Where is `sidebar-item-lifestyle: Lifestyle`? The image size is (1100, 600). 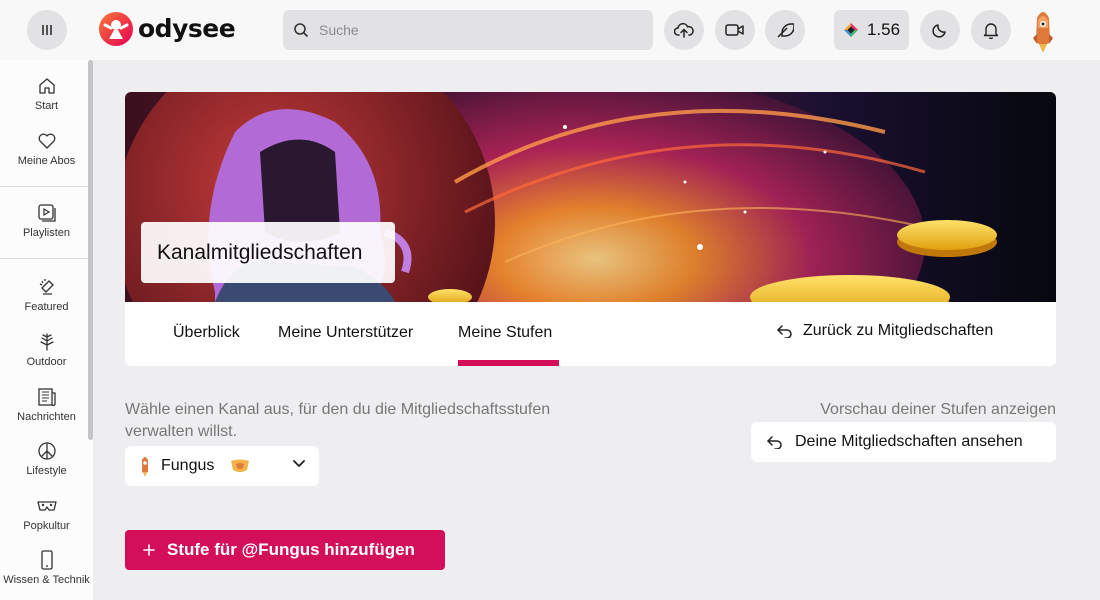 sidebar-item-lifestyle: Lifestyle is located at coordinates (46, 459).